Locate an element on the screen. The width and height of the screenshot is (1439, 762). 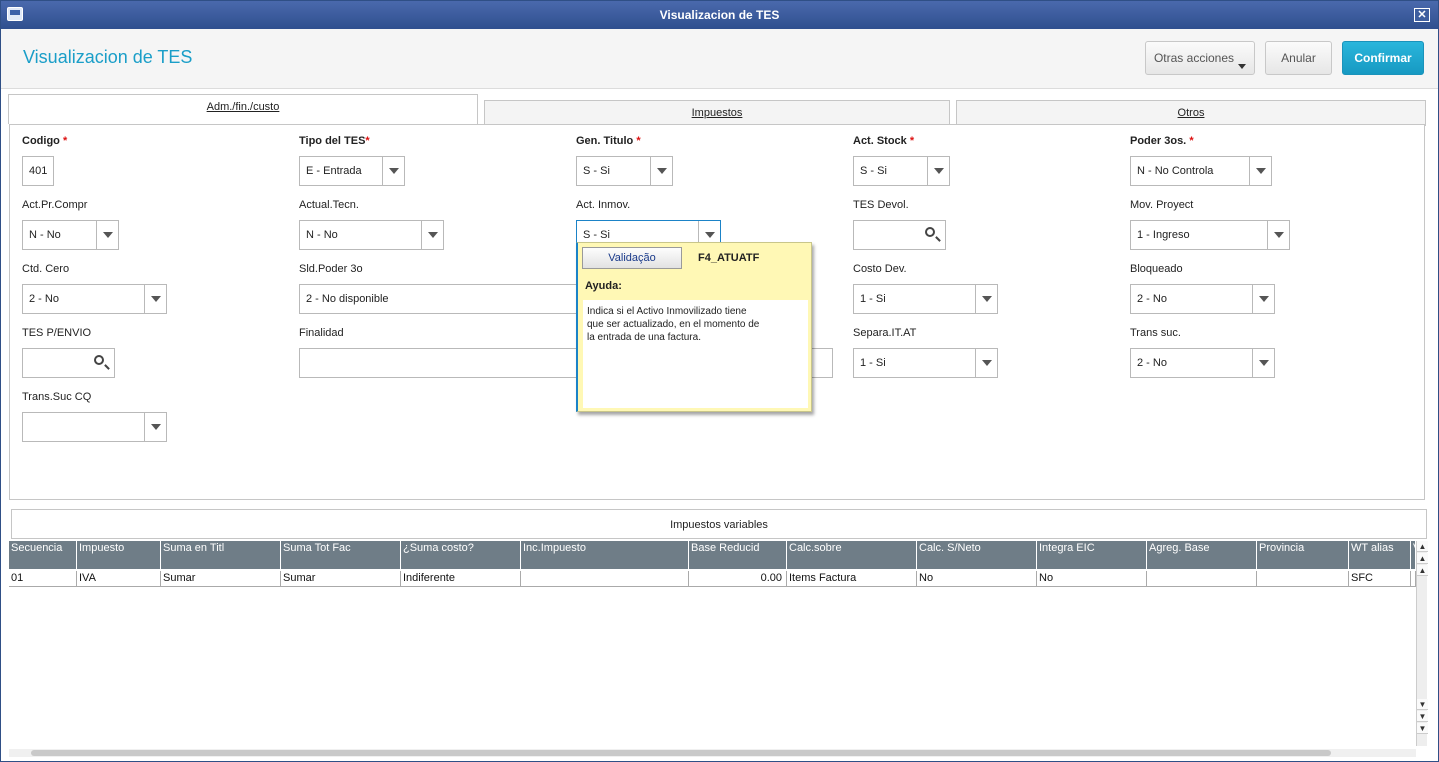
scroll-thumb is located at coordinates (681, 753).